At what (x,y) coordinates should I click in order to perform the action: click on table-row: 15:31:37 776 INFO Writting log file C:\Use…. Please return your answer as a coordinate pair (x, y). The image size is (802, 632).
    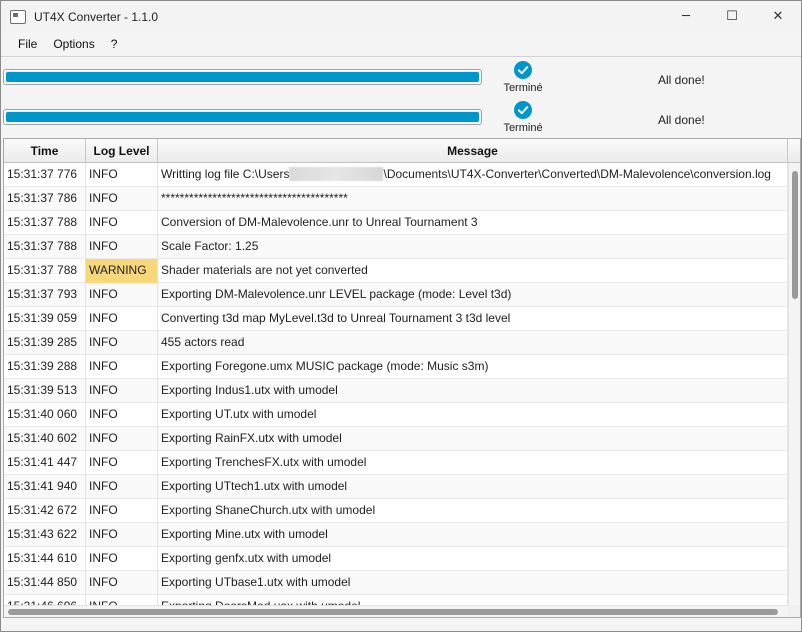
    Looking at the image, I should click on (396, 175).